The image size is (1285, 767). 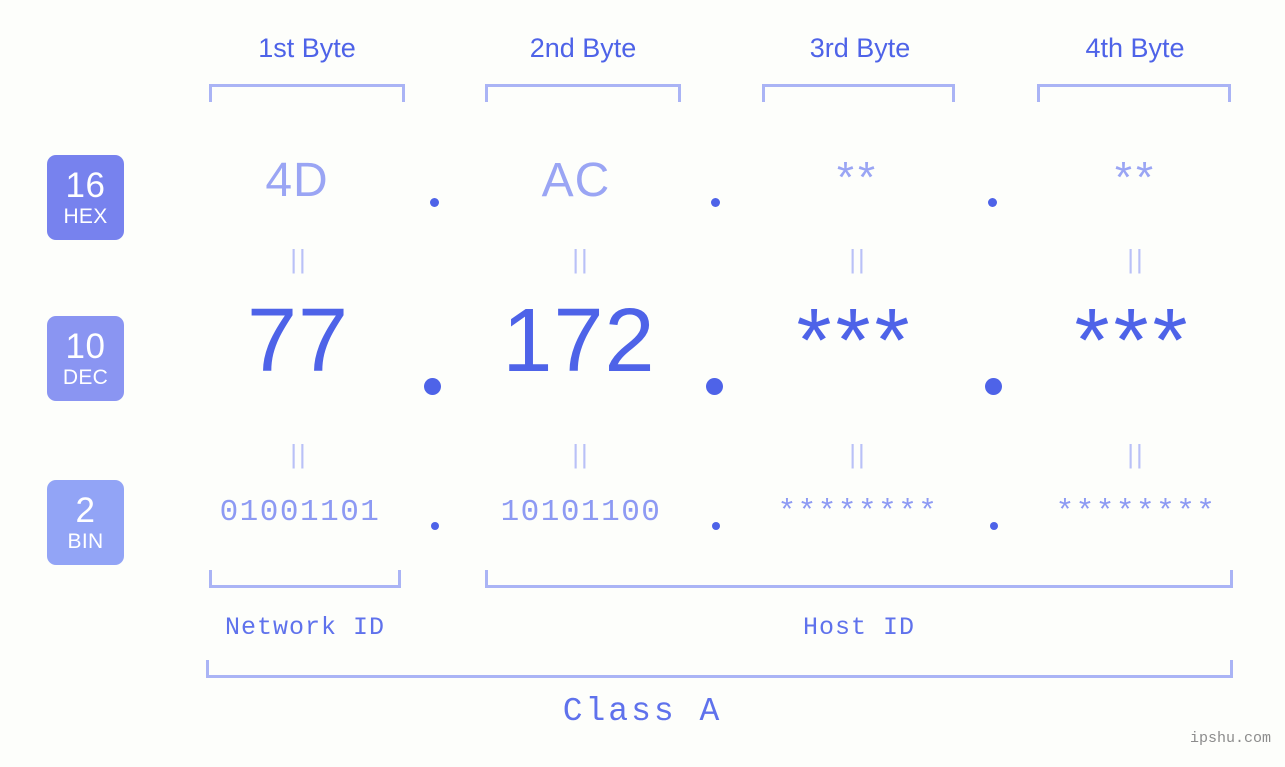 What do you see at coordinates (297, 180) in the screenshot?
I see `hex-value-byte-1: 4D` at bounding box center [297, 180].